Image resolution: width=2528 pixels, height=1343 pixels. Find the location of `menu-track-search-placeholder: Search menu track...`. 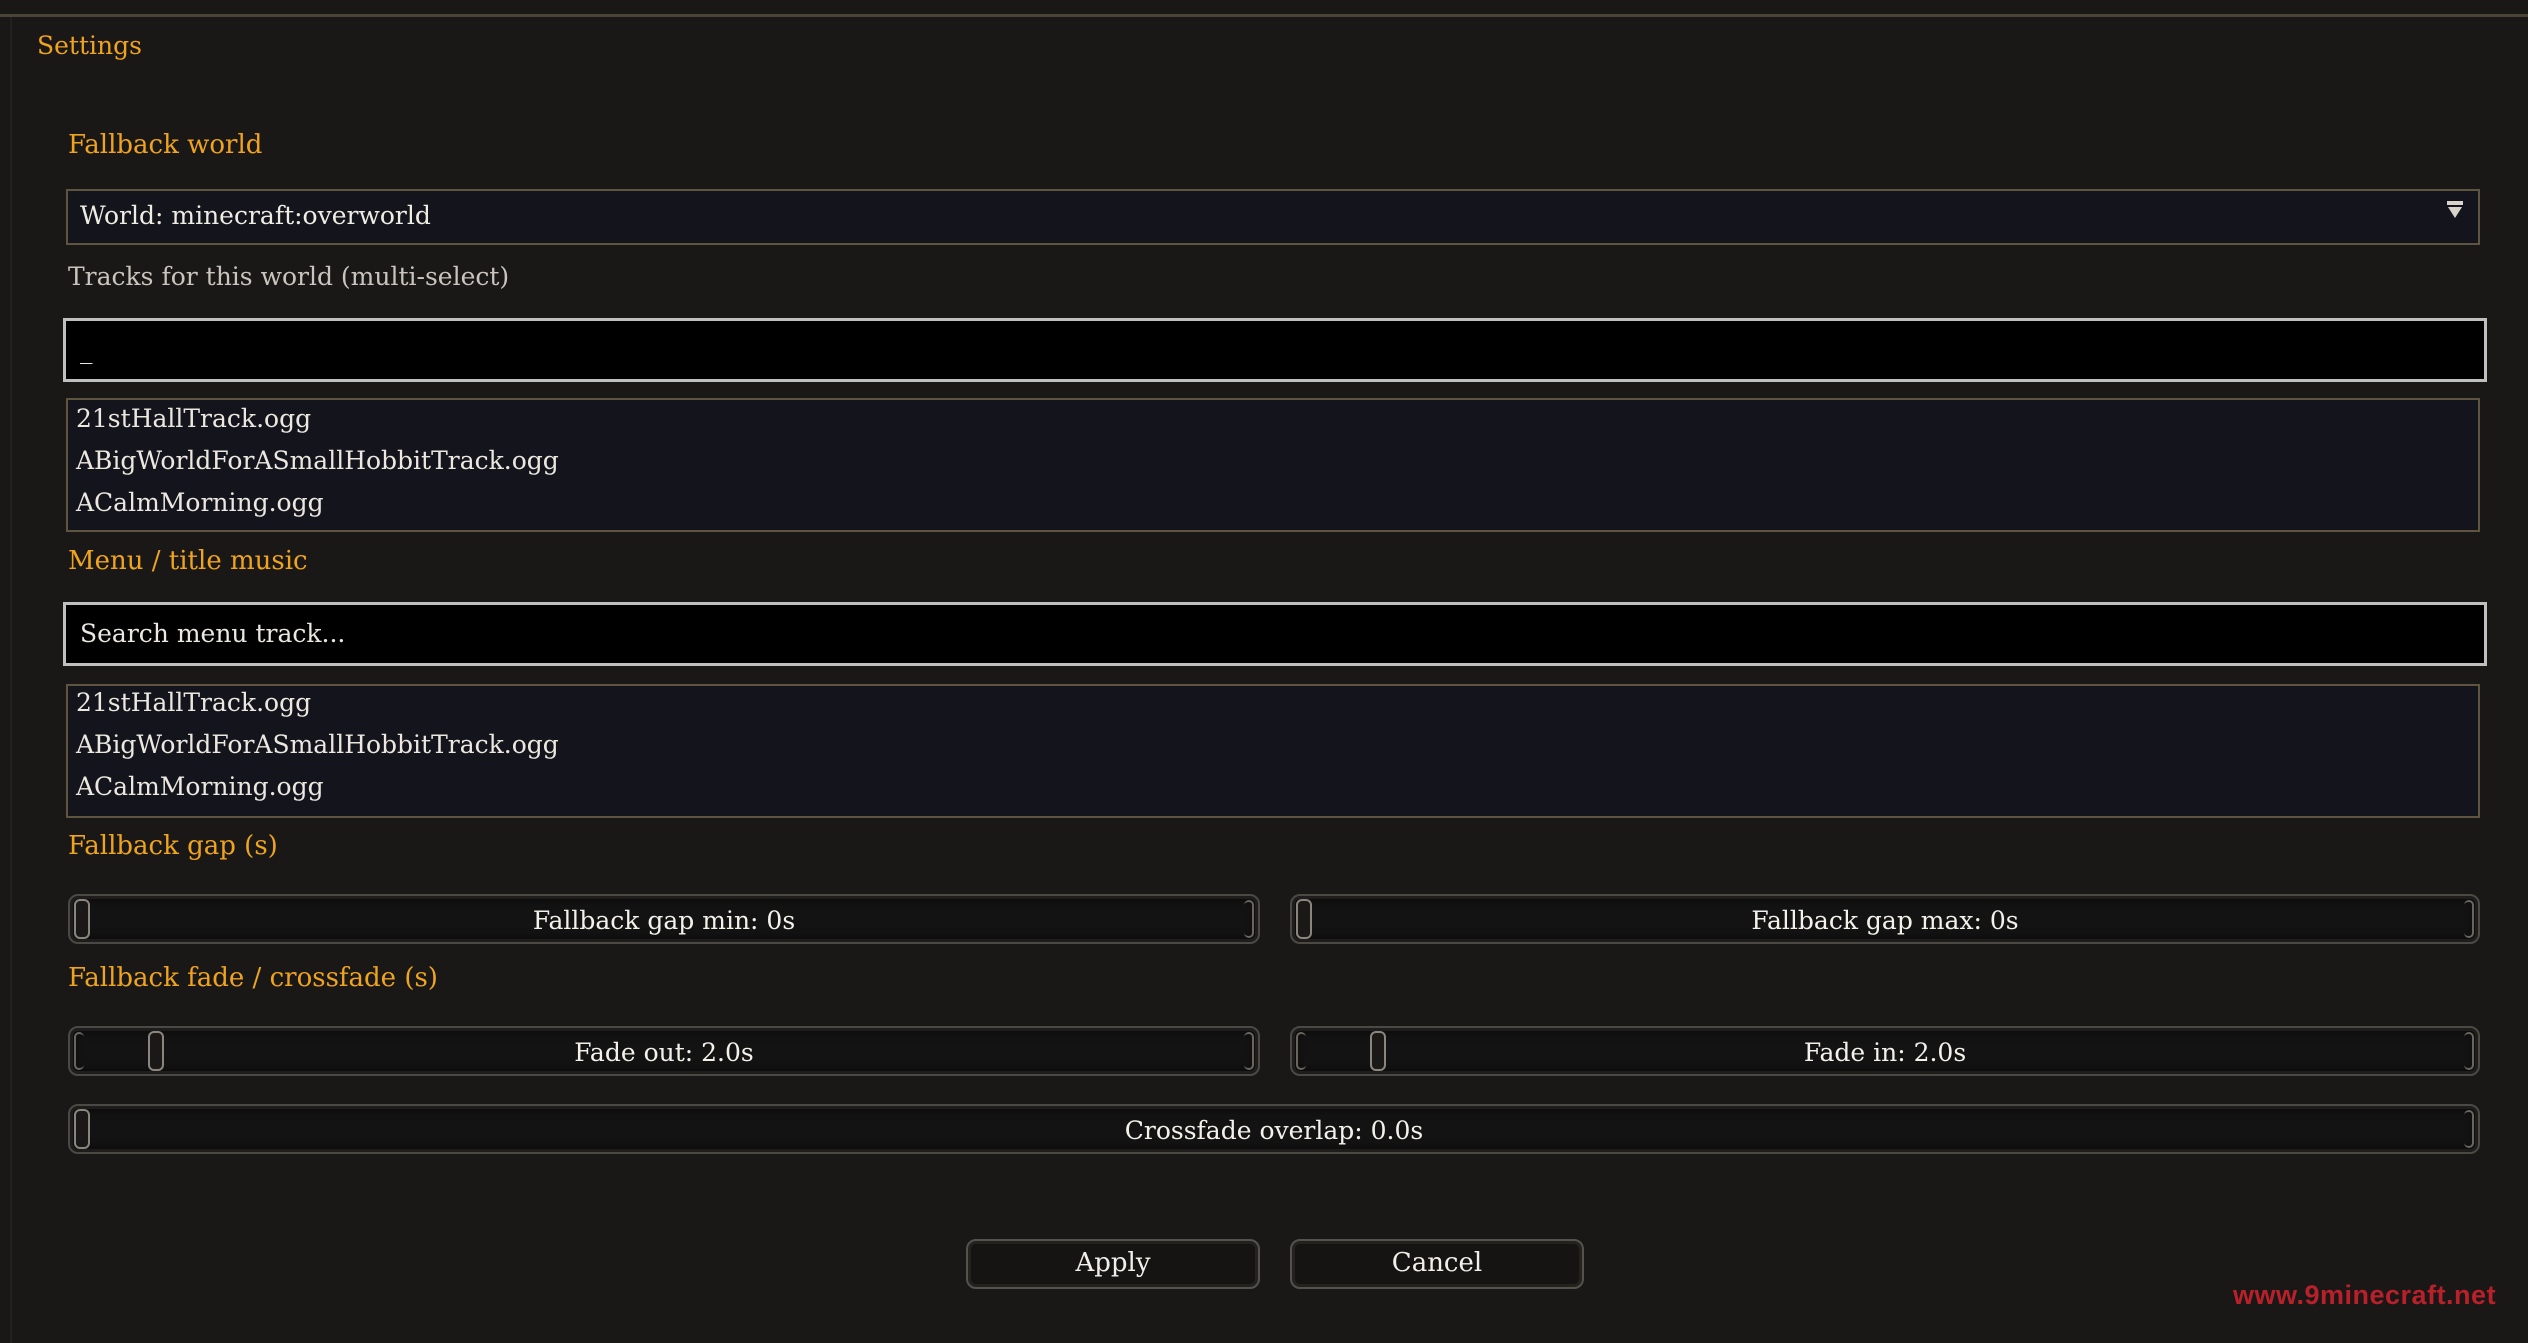

menu-track-search-placeholder: Search menu track... is located at coordinates (213, 633).